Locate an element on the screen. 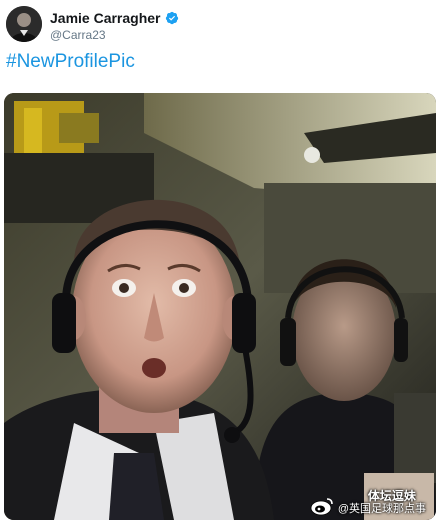 This screenshot has width=440, height=521. weibo-icon is located at coordinates (322, 506).